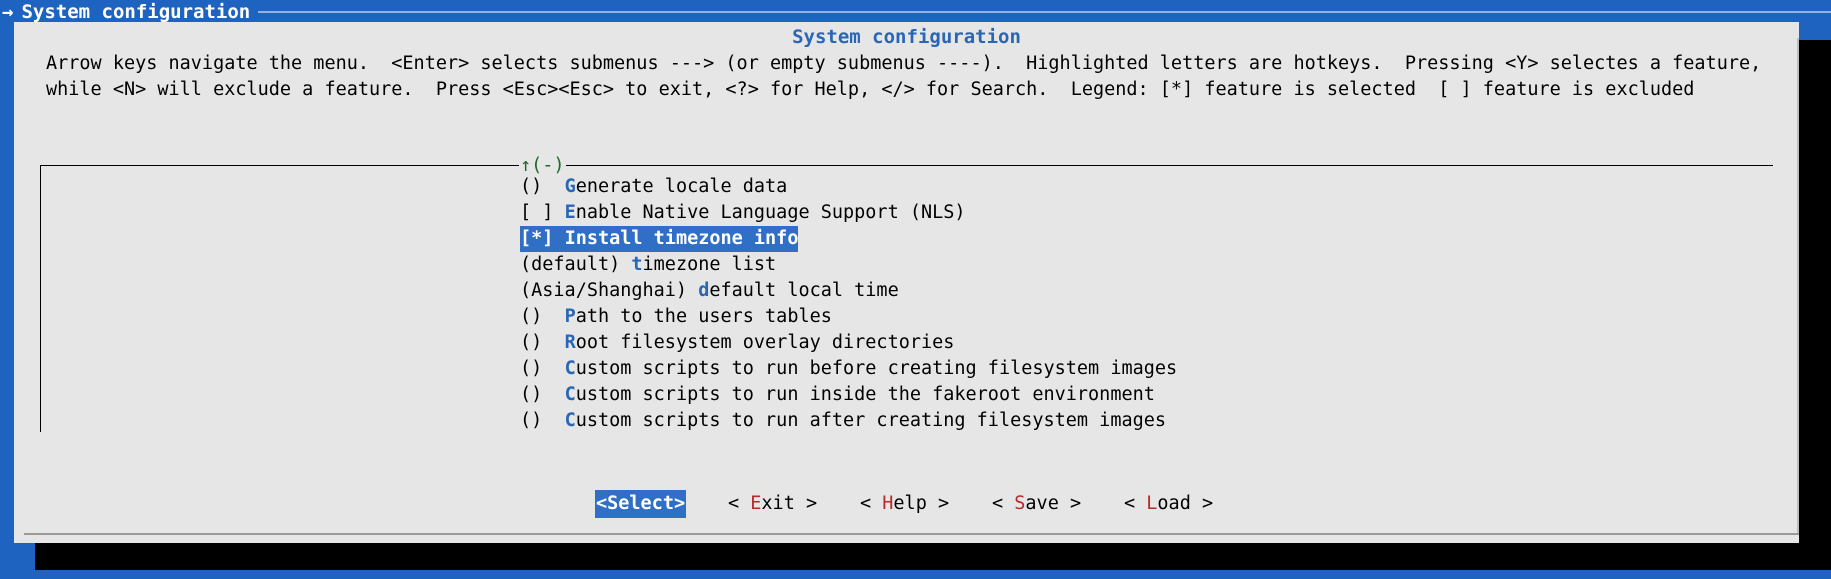  Describe the element at coordinates (613, 503) in the screenshot. I see `select-button-hotkey: S` at that location.